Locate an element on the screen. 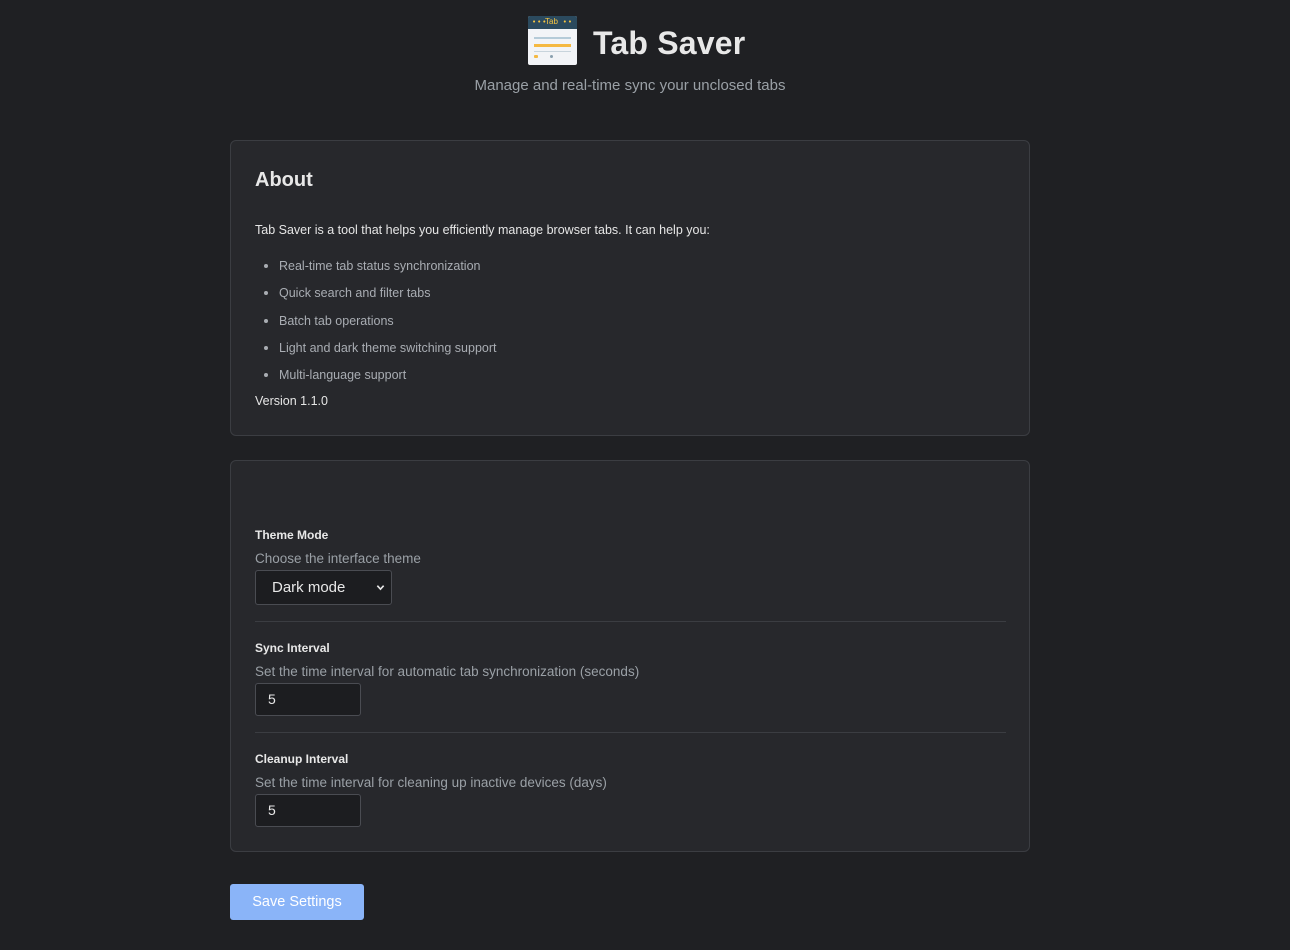  sync-label: Sync Interval is located at coordinates (292, 648).